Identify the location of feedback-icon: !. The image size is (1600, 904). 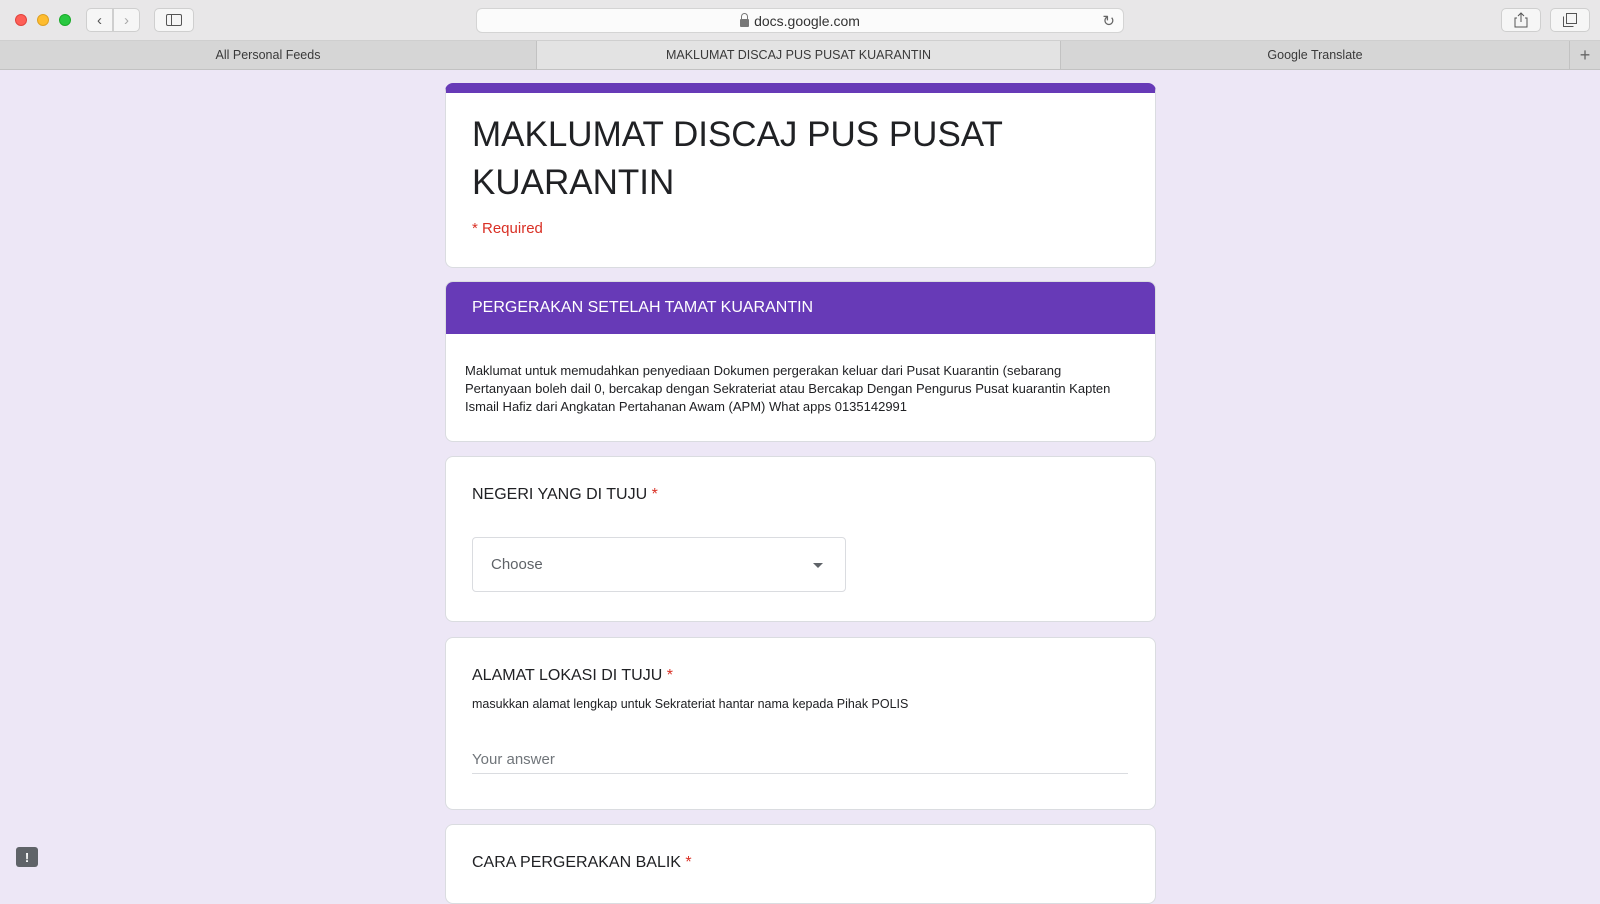
(27, 857).